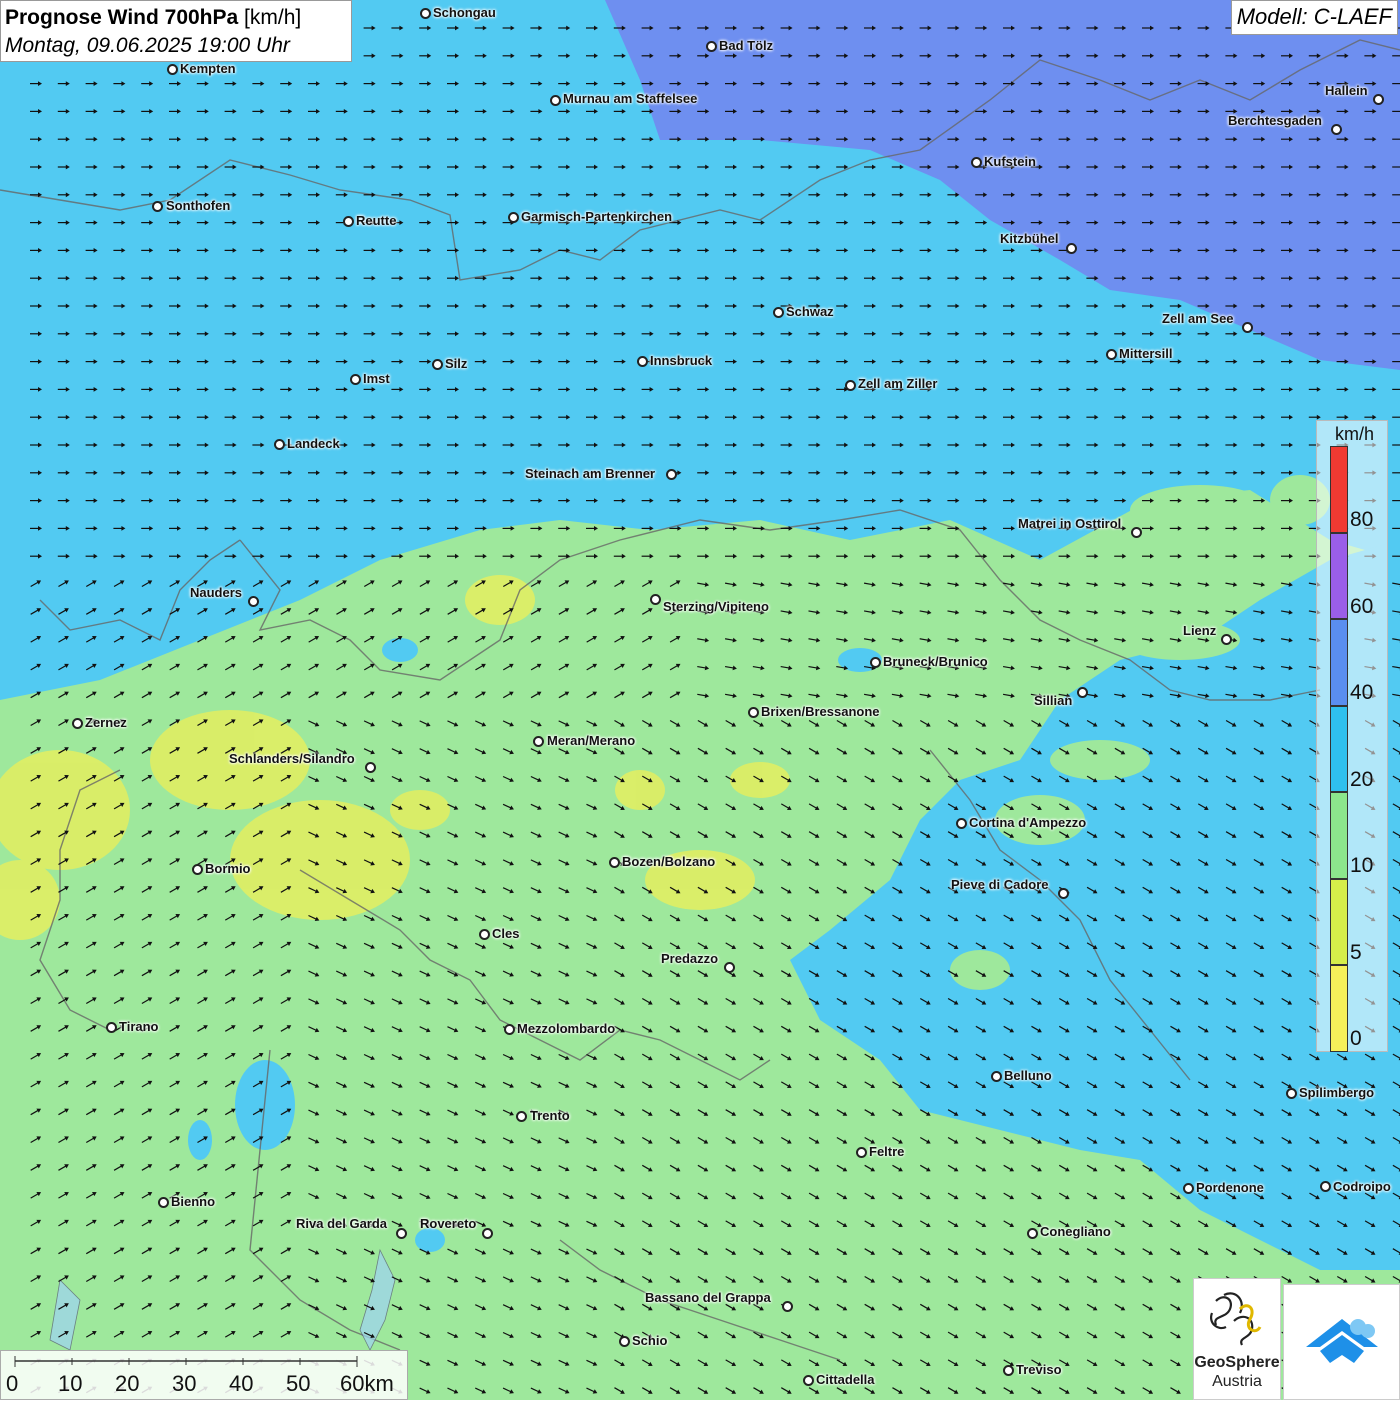 This screenshot has height=1406, width=1400. Describe the element at coordinates (1346, 90) in the screenshot. I see `city-label: Hallein` at that location.